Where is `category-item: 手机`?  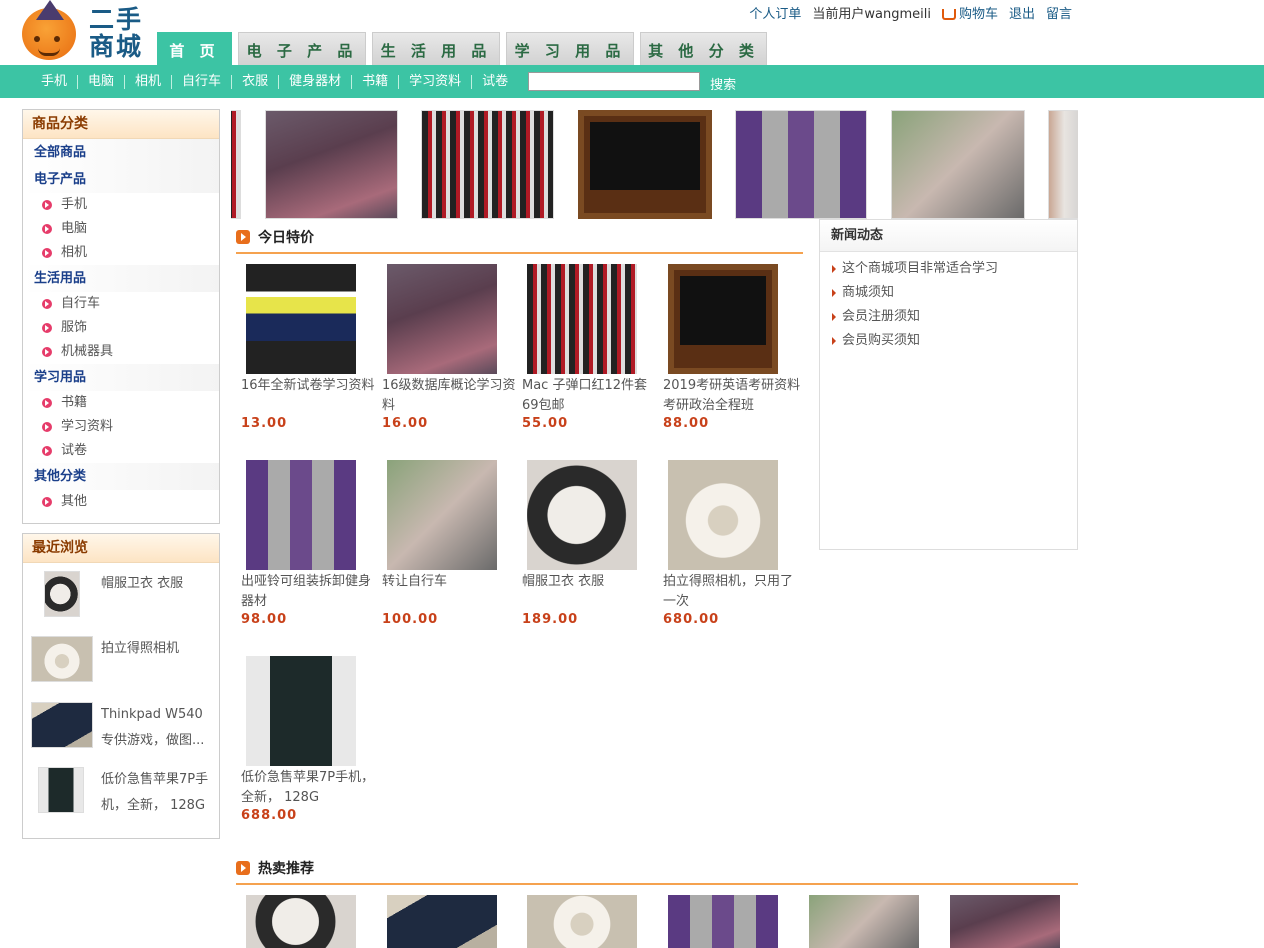
category-item: 手机 is located at coordinates (121, 205).